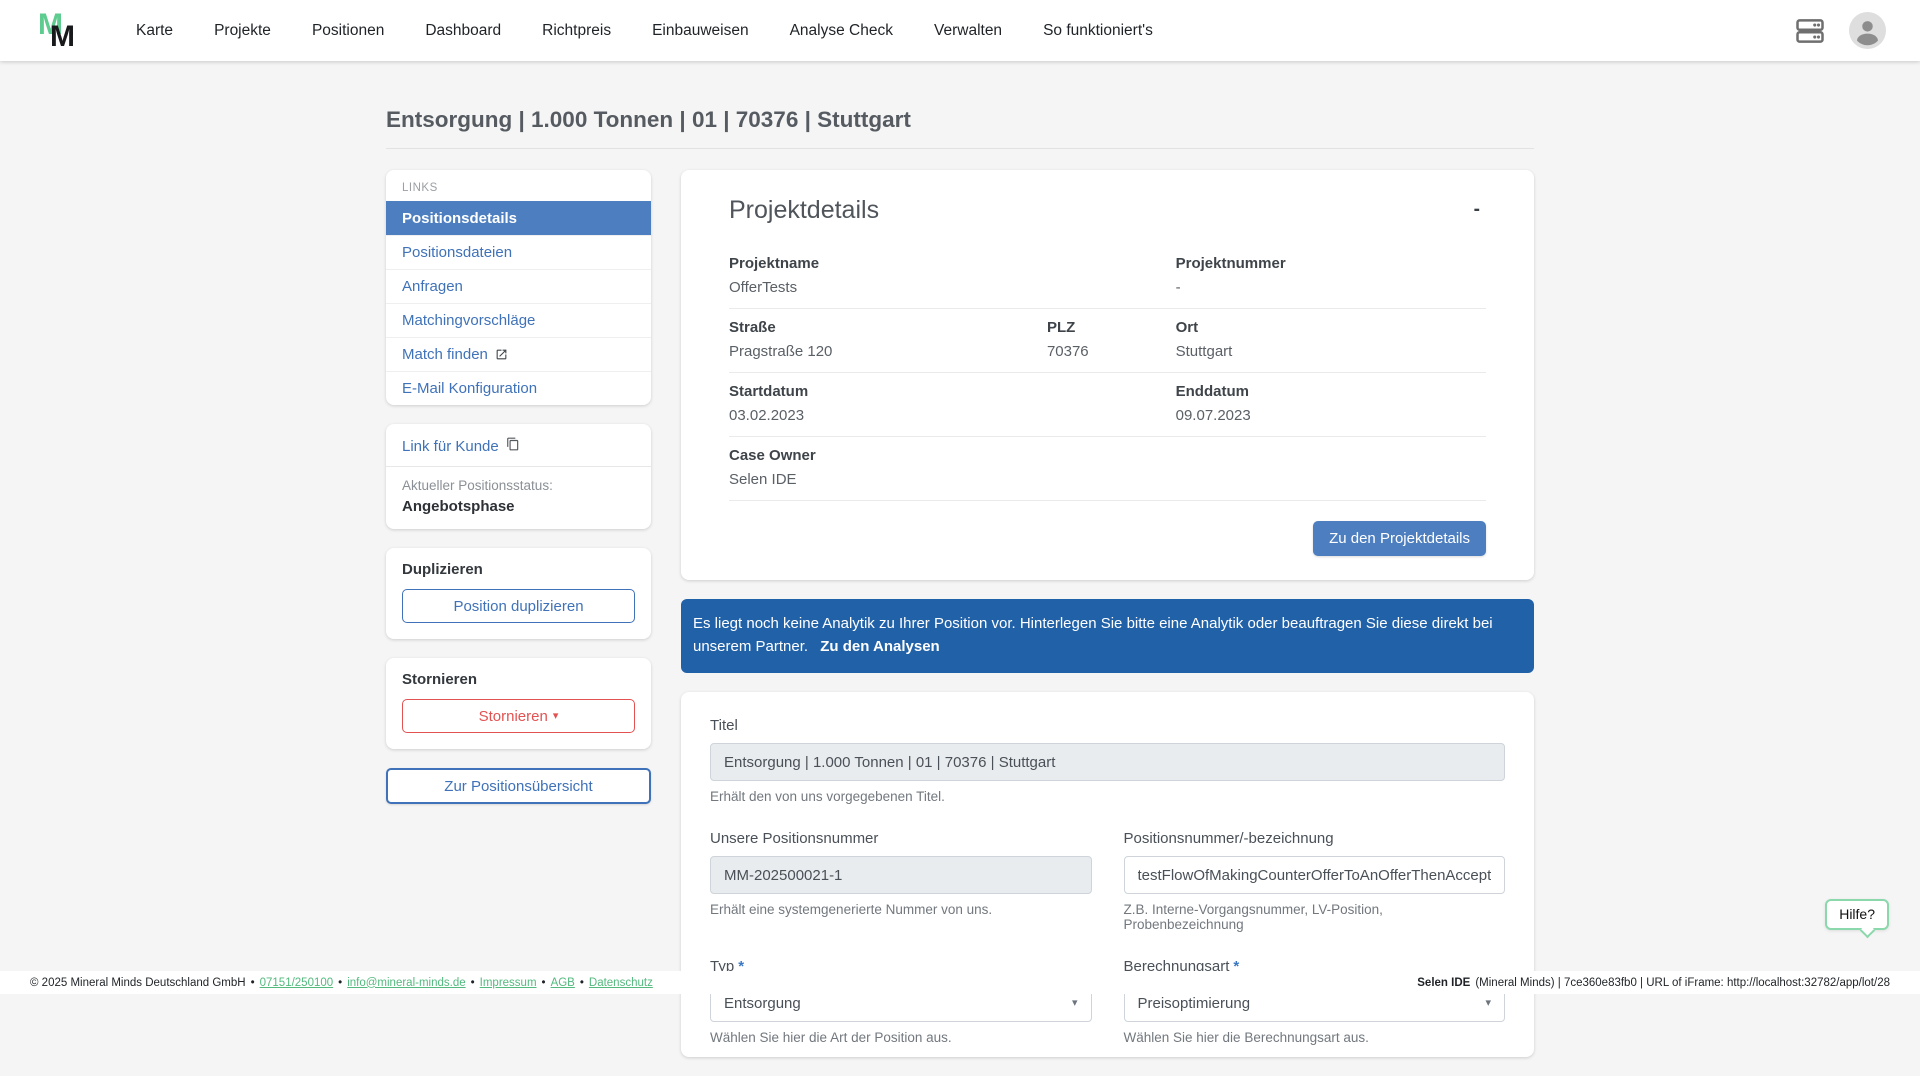  What do you see at coordinates (621, 983) in the screenshot?
I see `footer-datenschutz-link: Datenschutz` at bounding box center [621, 983].